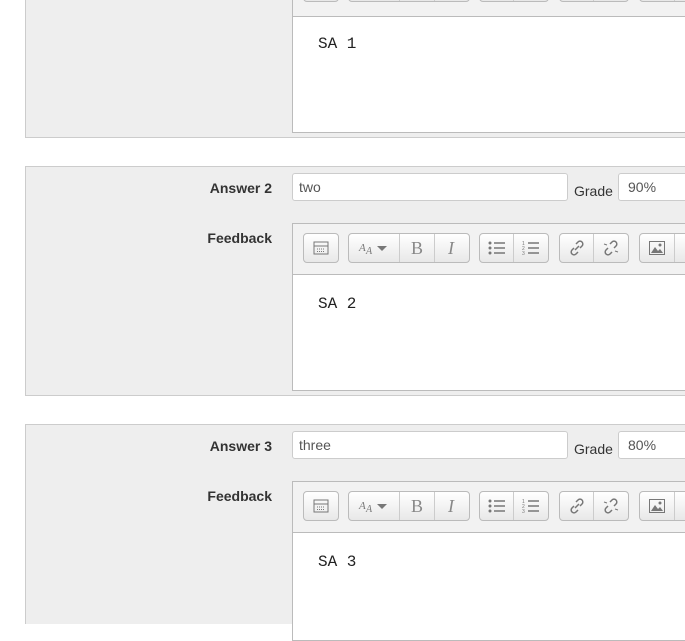 The height and width of the screenshot is (641, 685). Describe the element at coordinates (430, 187) in the screenshot. I see `answer-input: two` at that location.